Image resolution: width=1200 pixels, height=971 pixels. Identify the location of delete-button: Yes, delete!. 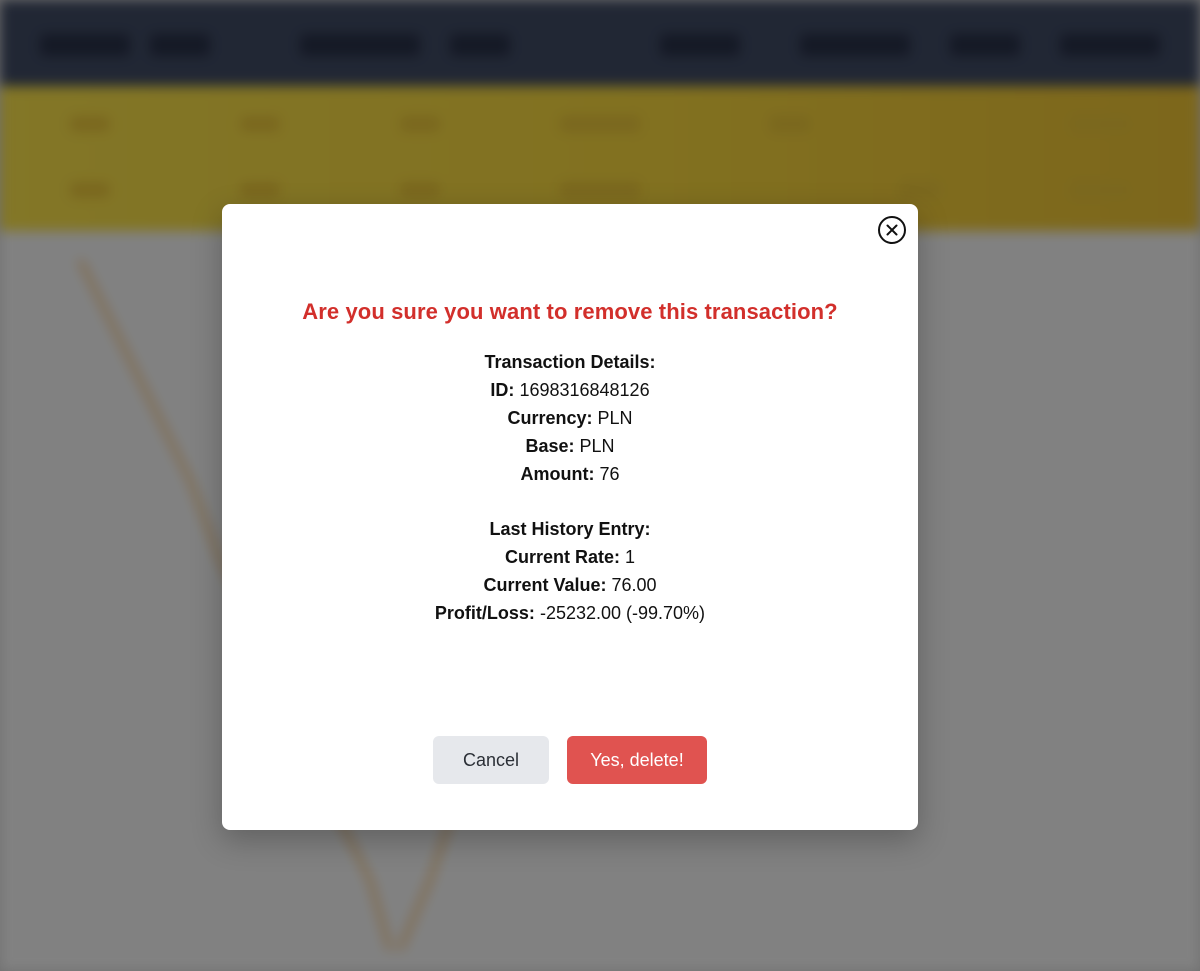
(637, 760).